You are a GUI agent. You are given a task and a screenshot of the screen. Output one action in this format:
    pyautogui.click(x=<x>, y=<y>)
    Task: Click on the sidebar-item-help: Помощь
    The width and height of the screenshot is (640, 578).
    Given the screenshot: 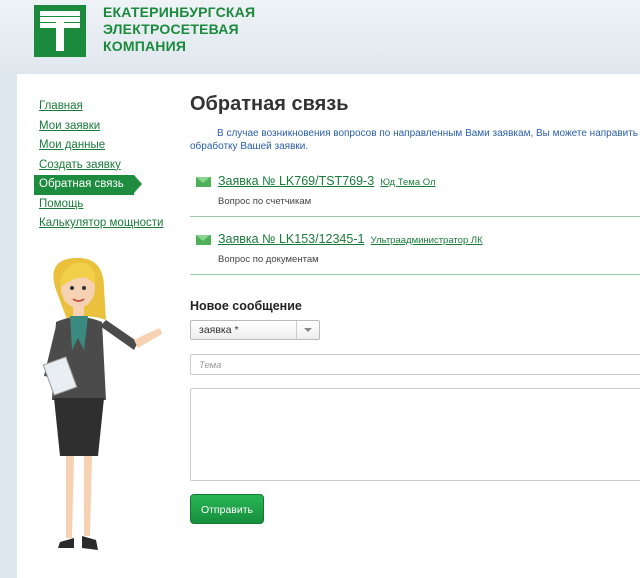 What is the action you would take?
    pyautogui.click(x=109, y=205)
    